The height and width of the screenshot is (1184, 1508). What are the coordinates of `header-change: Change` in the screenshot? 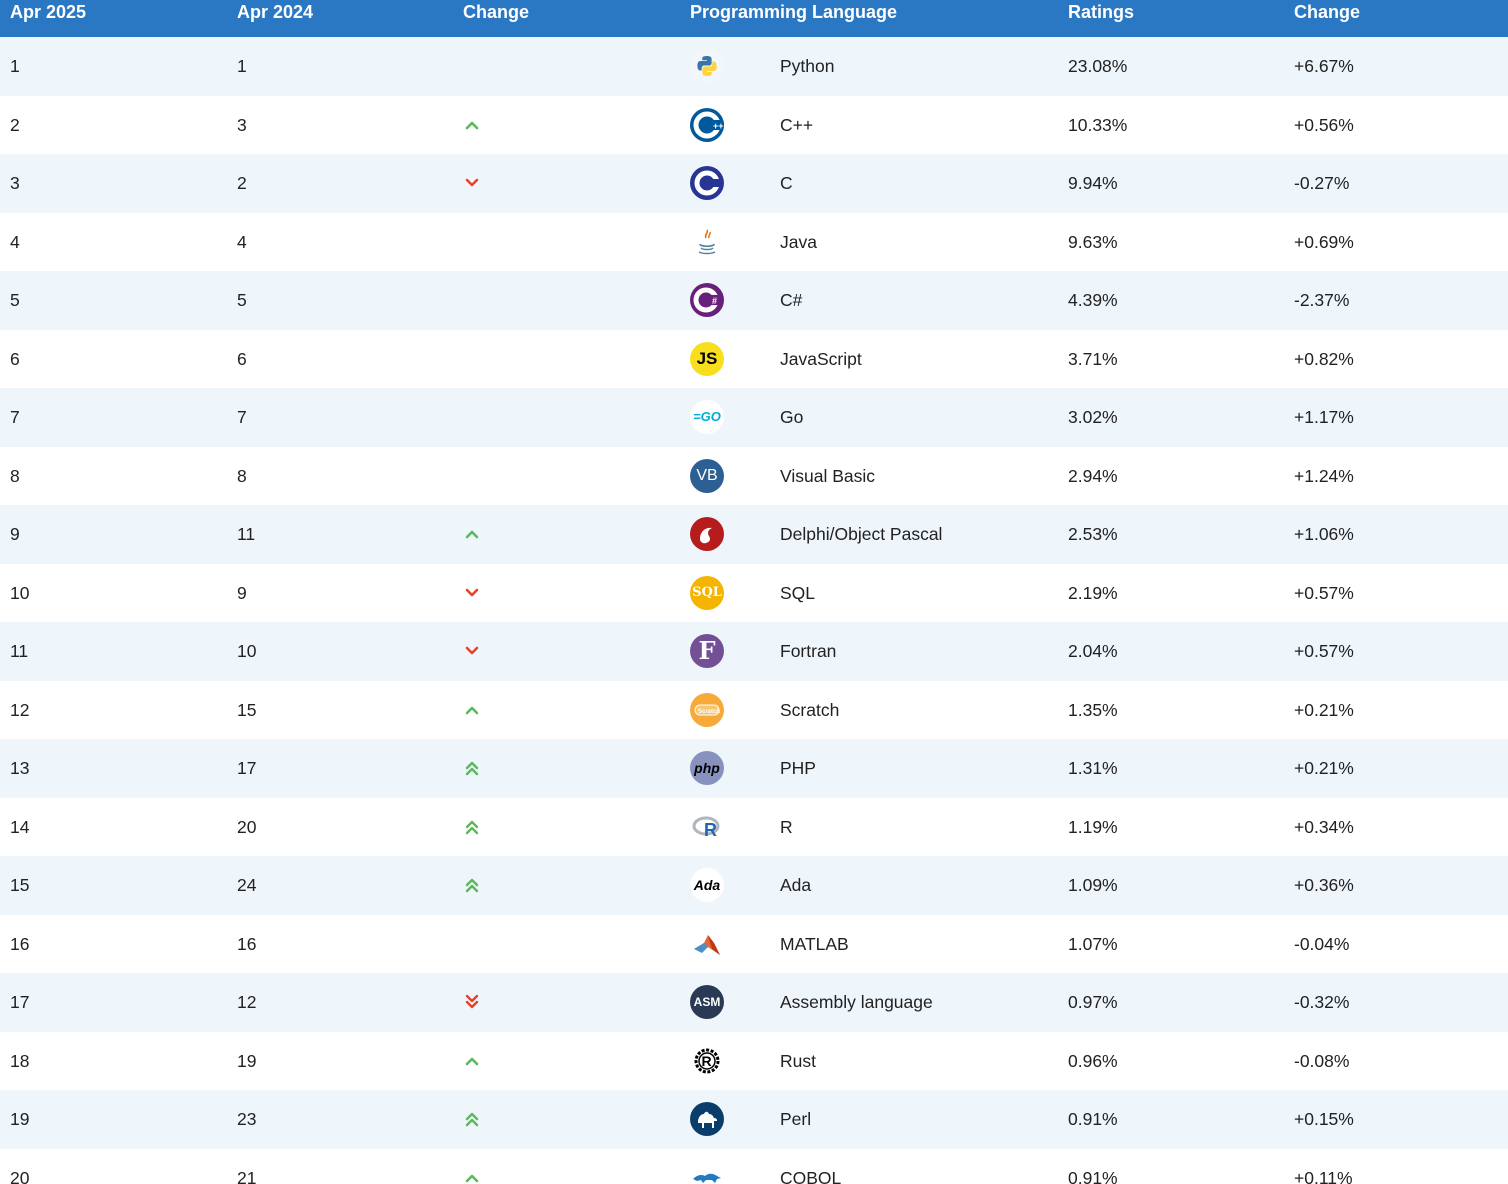 It's located at (496, 18).